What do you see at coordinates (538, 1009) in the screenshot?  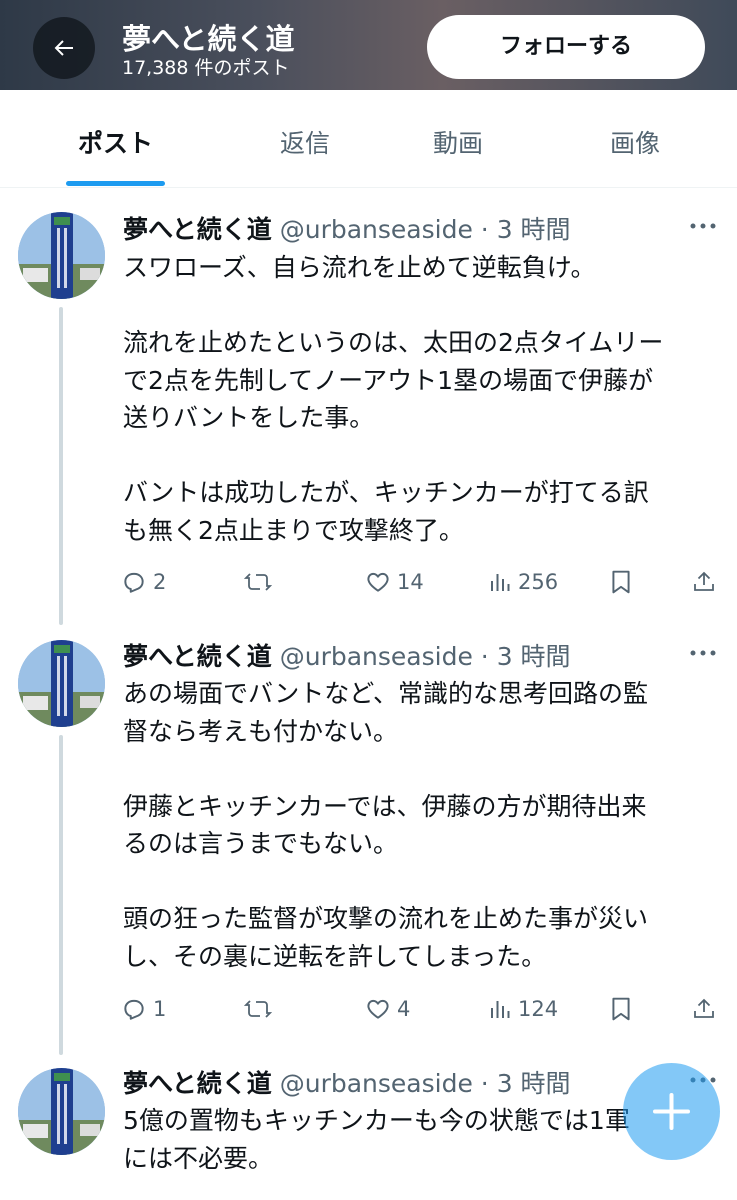 I see `view-count: 124` at bounding box center [538, 1009].